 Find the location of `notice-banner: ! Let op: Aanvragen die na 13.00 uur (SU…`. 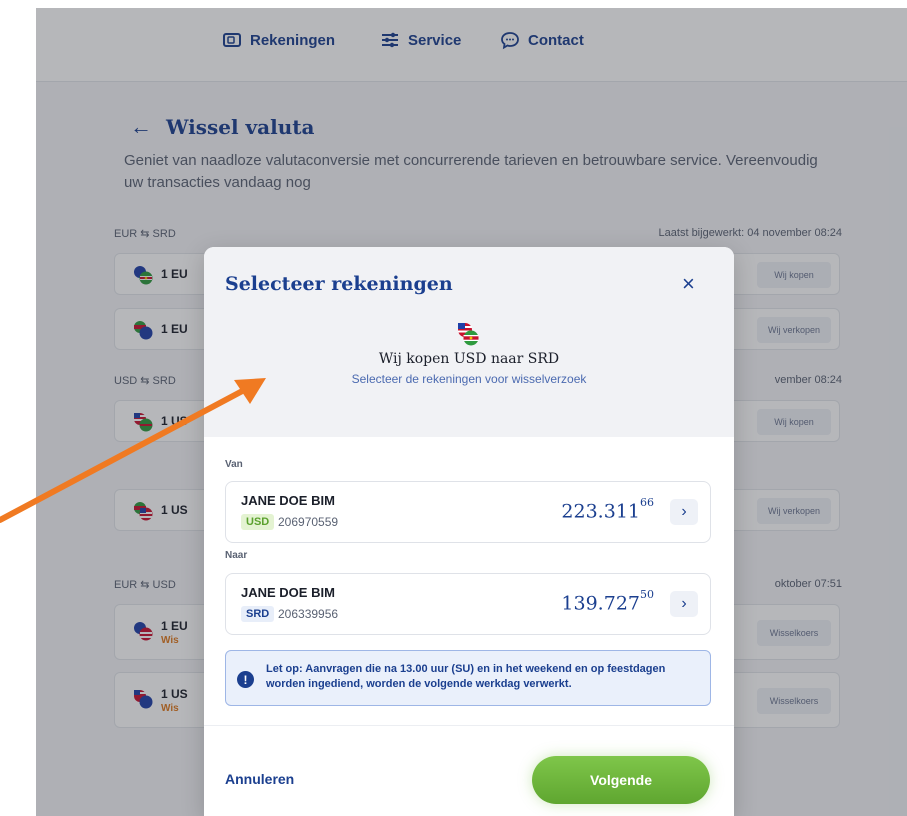

notice-banner: ! Let op: Aanvragen die na 13.00 uur (SU… is located at coordinates (468, 678).